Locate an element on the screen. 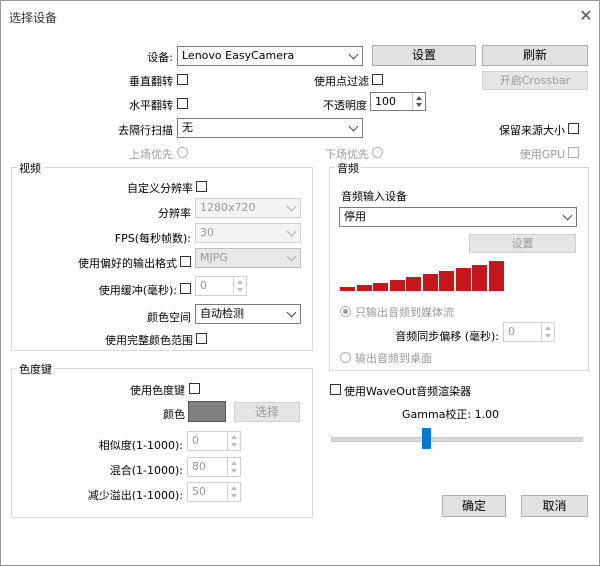 The image size is (600, 566). similarity-stepper: 0 is located at coordinates (214, 441).